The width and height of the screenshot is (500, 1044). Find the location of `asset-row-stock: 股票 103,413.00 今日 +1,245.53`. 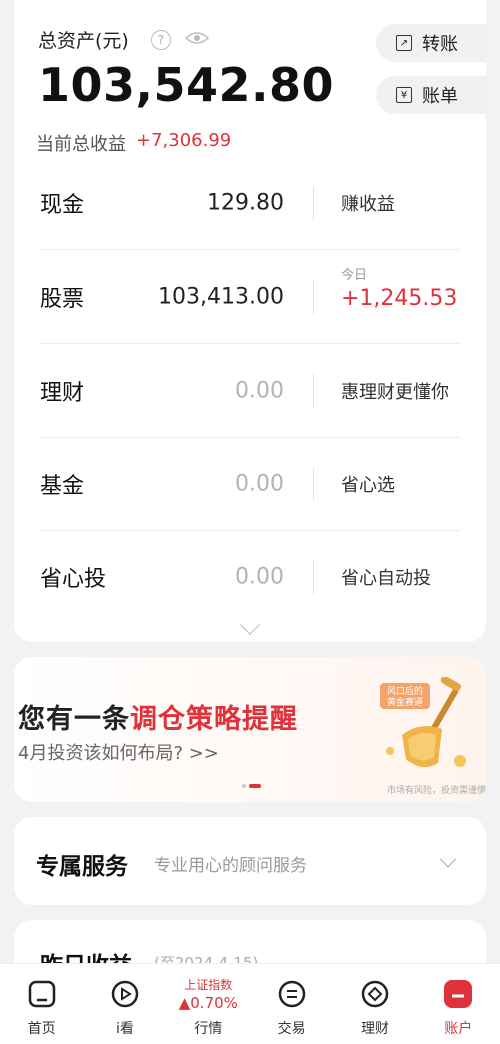

asset-row-stock: 股票 103,413.00 今日 +1,245.53 is located at coordinates (250, 297).